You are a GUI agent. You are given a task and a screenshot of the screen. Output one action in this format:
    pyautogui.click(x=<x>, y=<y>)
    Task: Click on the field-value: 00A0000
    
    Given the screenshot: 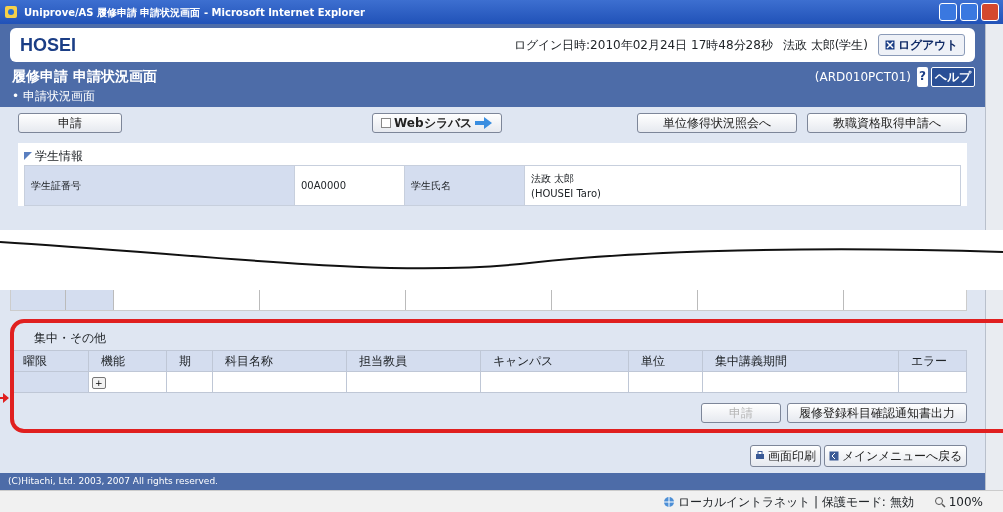 What is the action you would take?
    pyautogui.click(x=349, y=185)
    